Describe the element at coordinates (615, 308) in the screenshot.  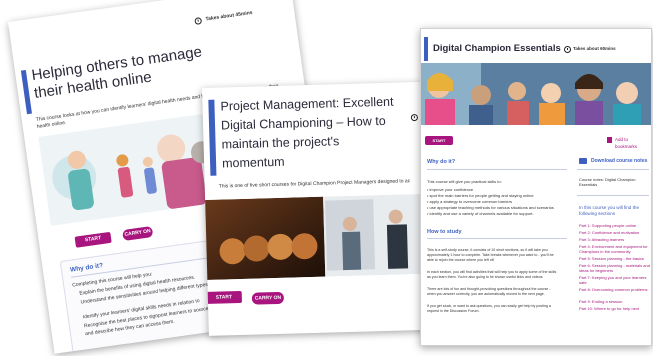
I see `section-link-9: Part 10: Where to go for help next` at that location.